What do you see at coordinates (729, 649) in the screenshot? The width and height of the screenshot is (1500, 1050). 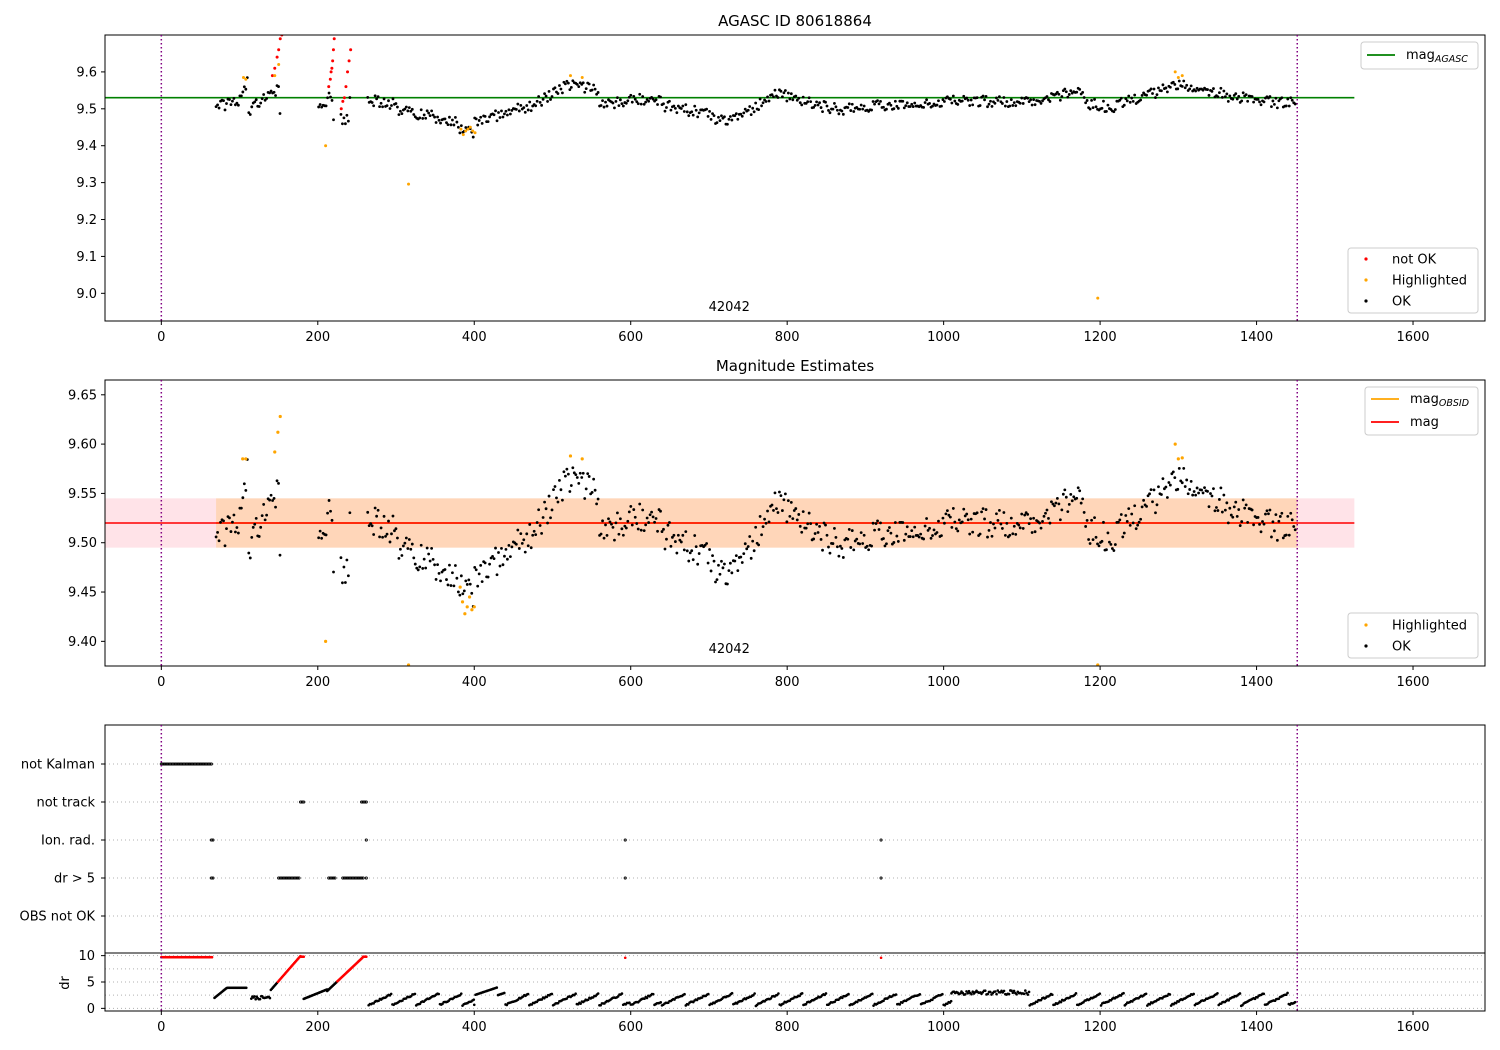 I see `obsid-annotation: 42042` at bounding box center [729, 649].